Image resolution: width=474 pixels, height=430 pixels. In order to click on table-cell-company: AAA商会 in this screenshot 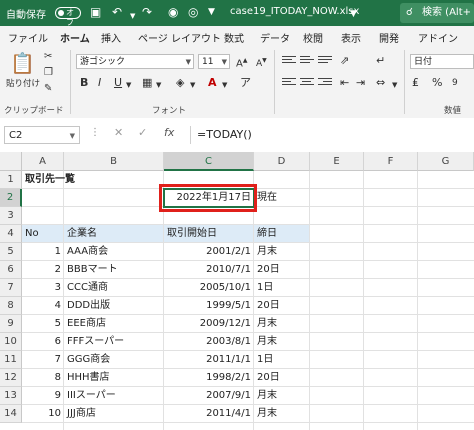, I will do `click(114, 252)`.